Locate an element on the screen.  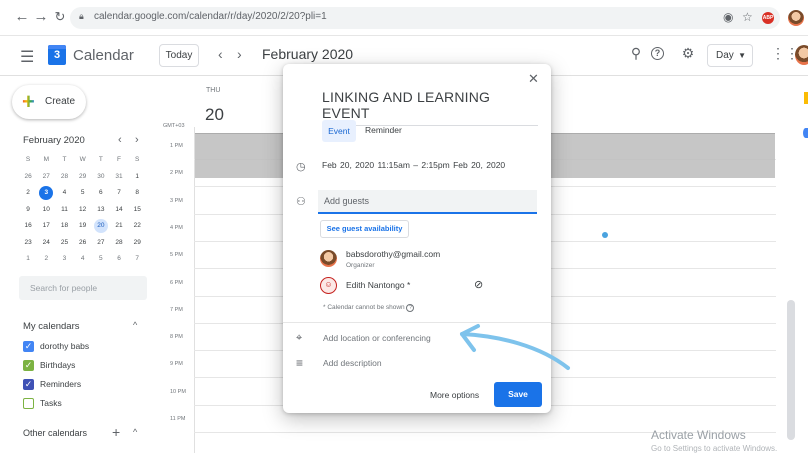
mini-day: 11 is located at coordinates (64, 210).